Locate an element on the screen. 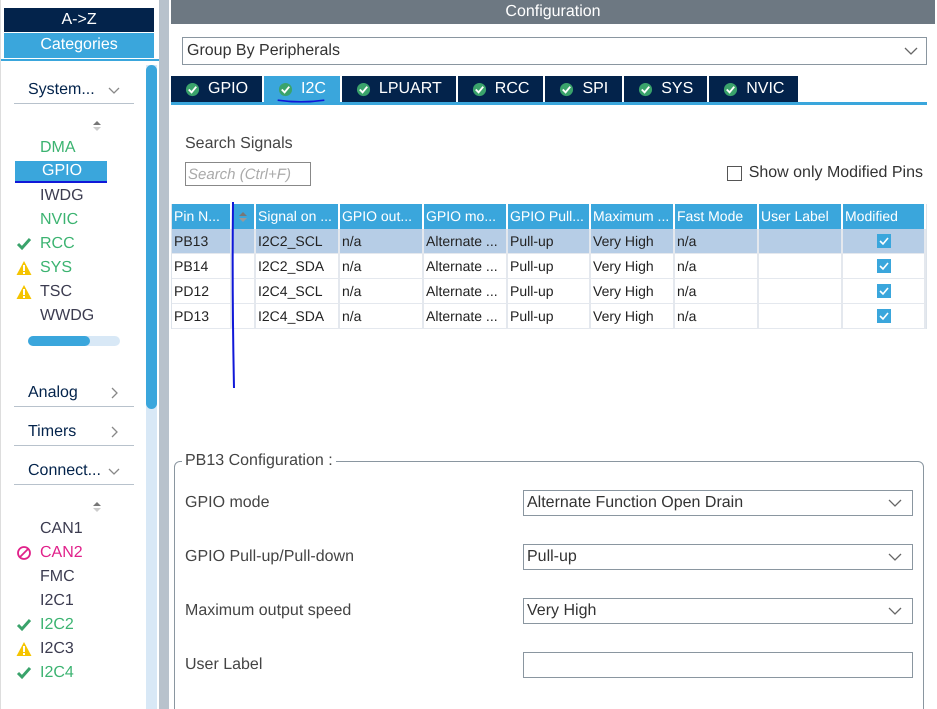 This screenshot has height=709, width=937. blocked-icon is located at coordinates (24, 553).